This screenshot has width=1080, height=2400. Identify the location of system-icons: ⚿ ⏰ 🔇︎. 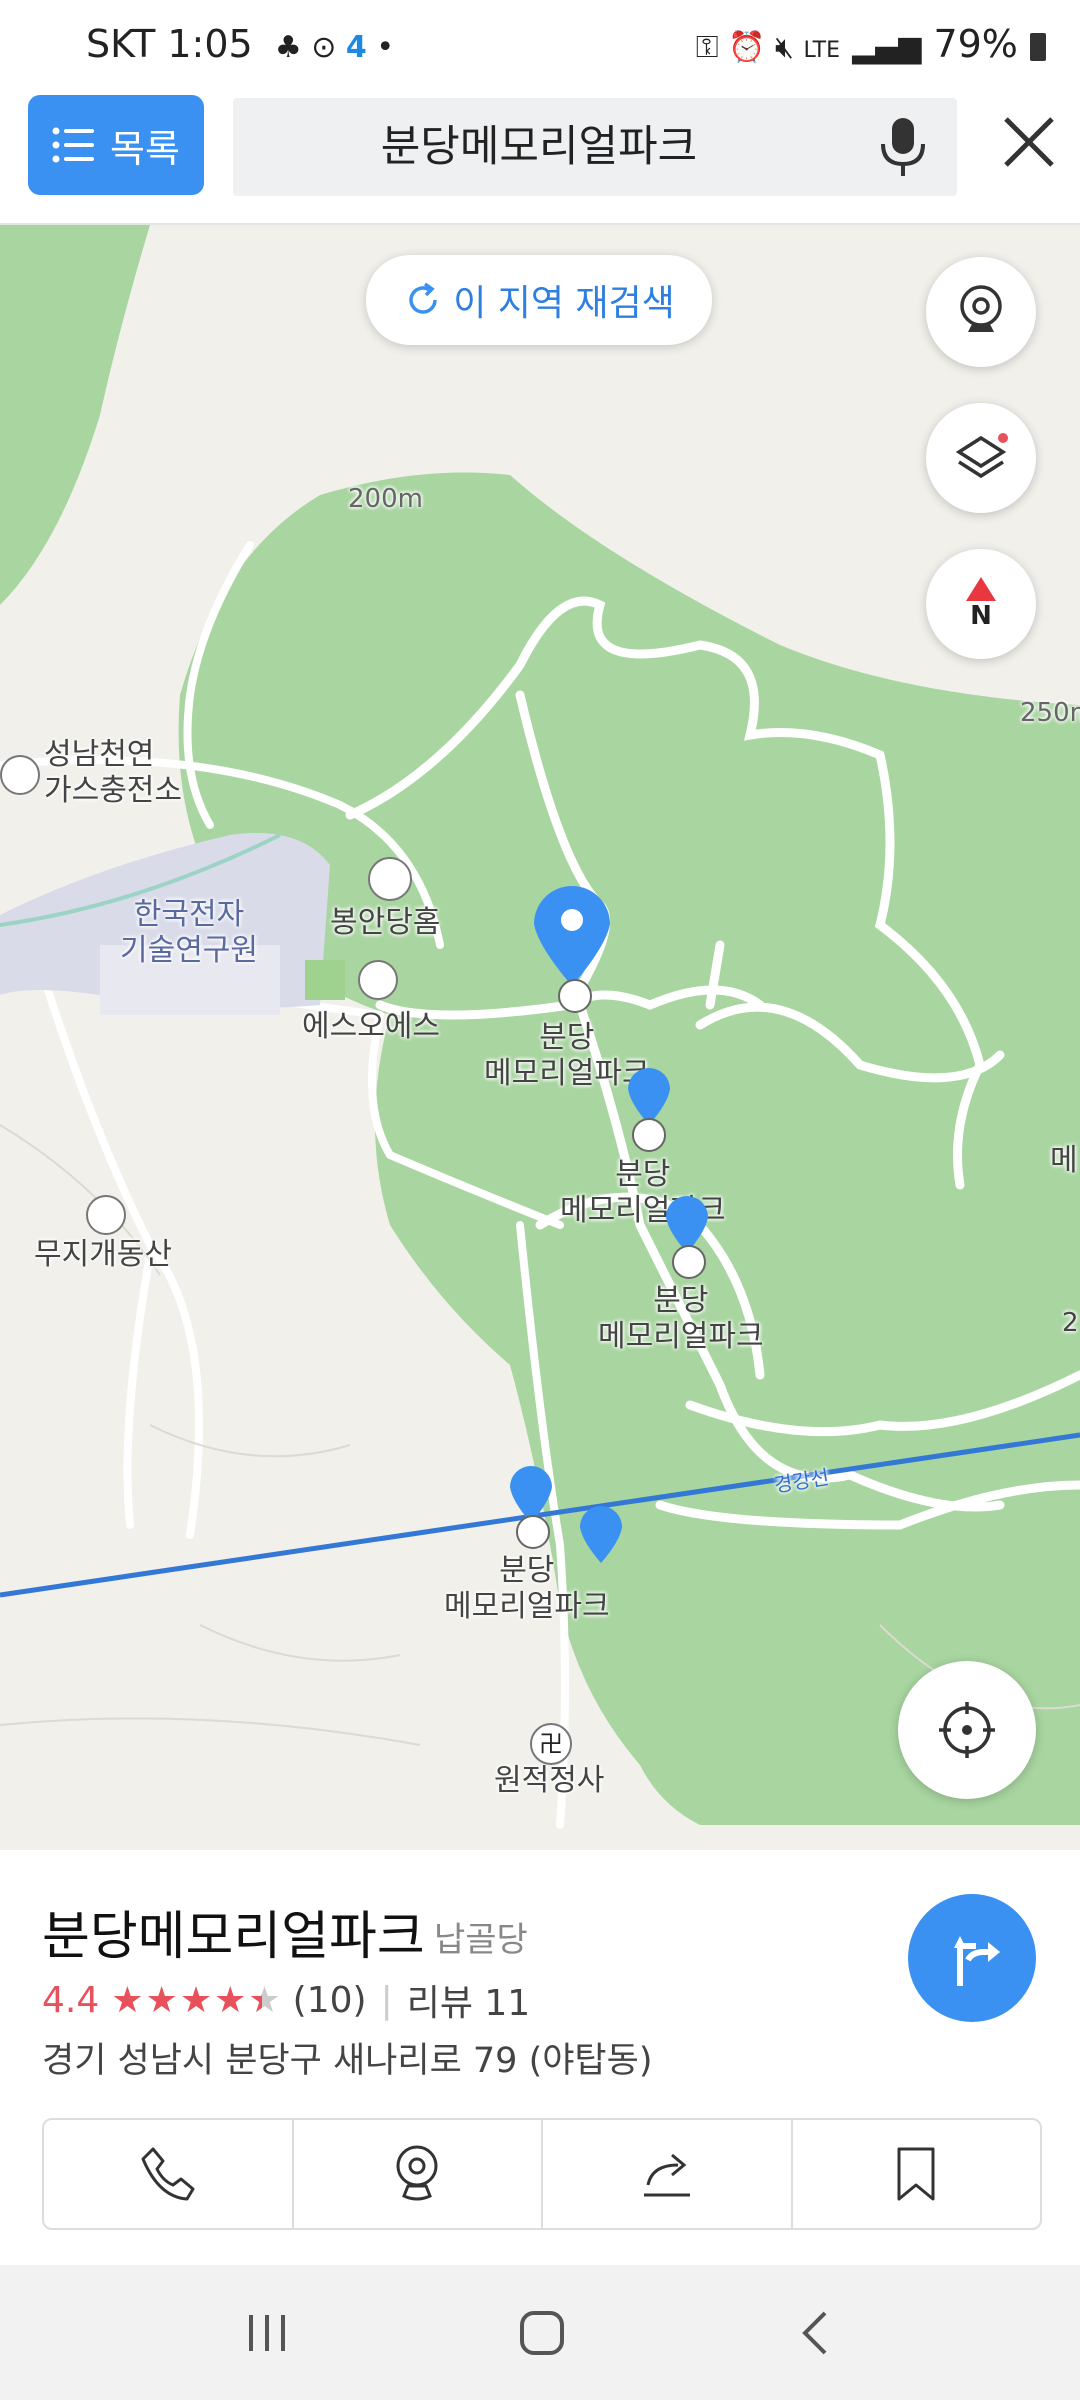
(749, 47).